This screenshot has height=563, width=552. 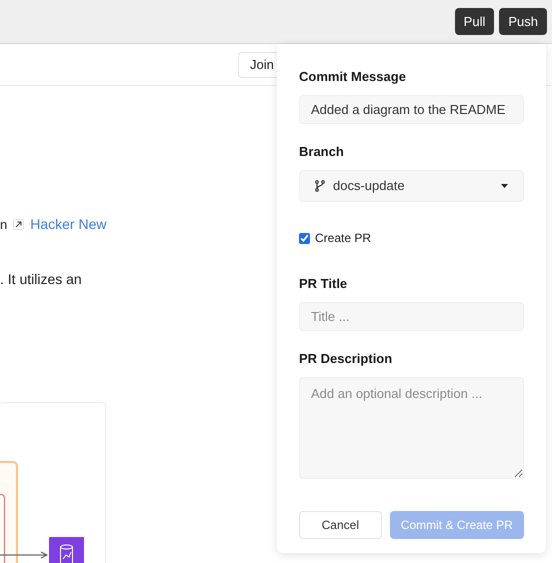 I want to click on body-text: . It utilizes an, so click(x=41, y=279).